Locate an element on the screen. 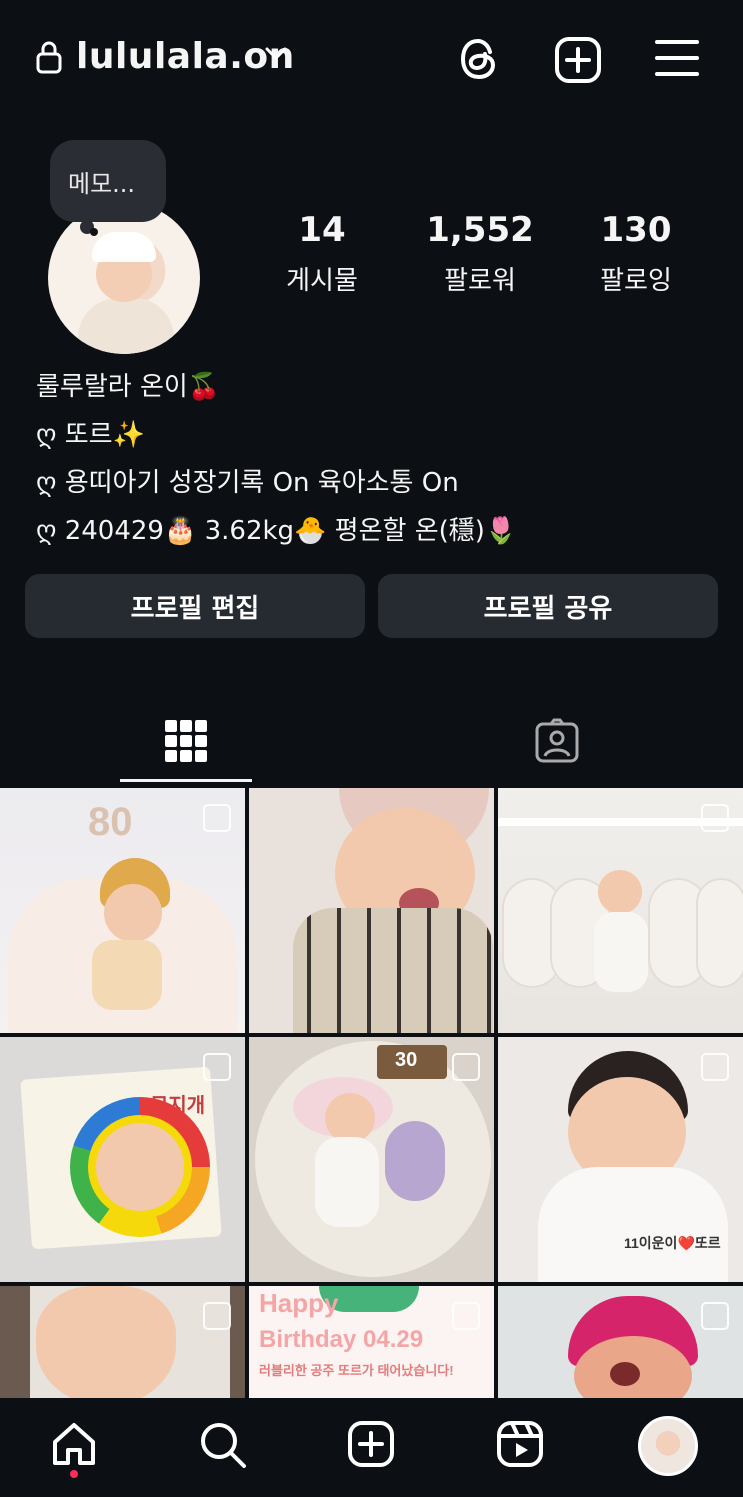 This screenshot has height=1497, width=743. stat-posts: 14 게시물 is located at coordinates (322, 253).